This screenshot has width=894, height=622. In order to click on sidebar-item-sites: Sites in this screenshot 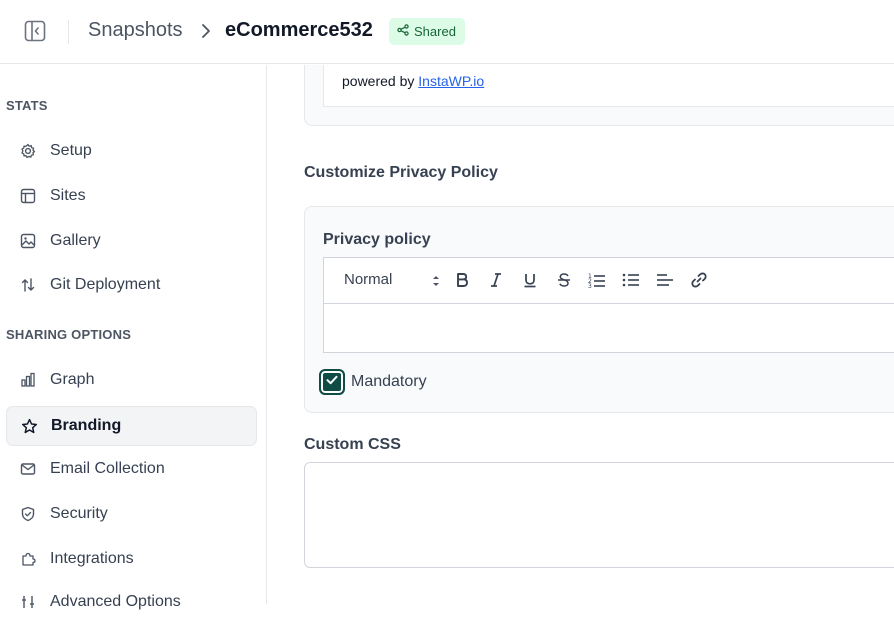, I will do `click(131, 196)`.